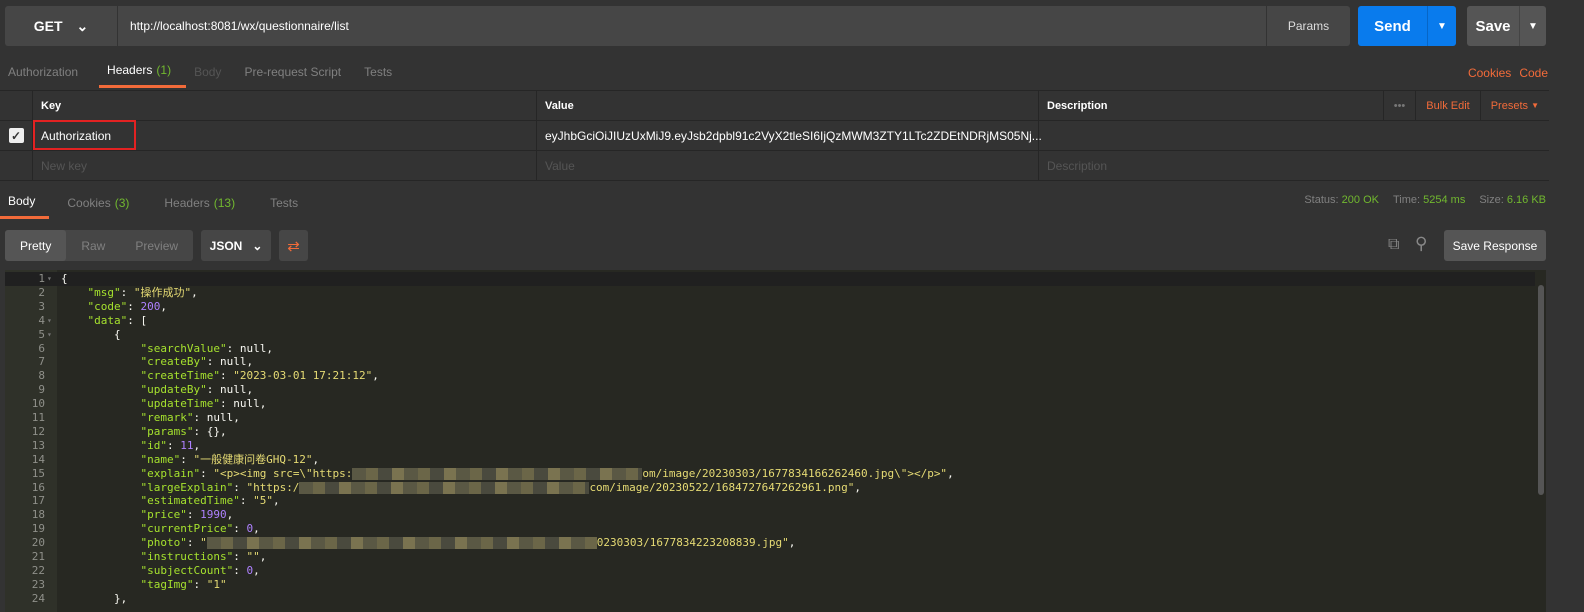  I want to click on count-badge: (3), so click(122, 202).